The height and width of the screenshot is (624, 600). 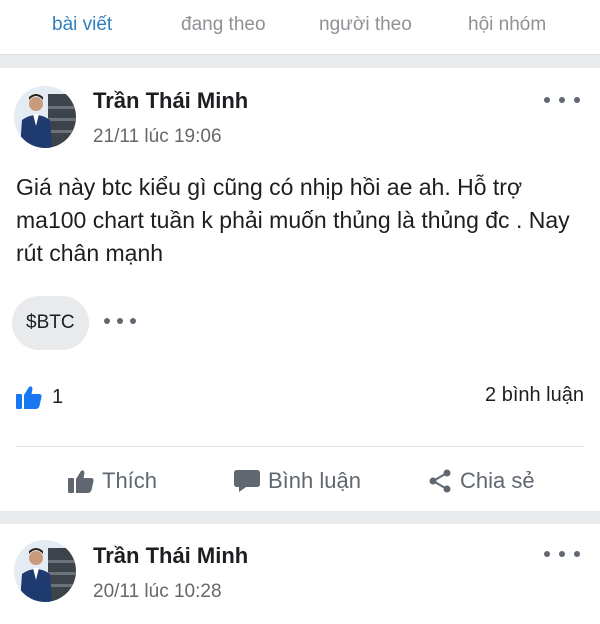 I want to click on share-button: Chia sẻ, so click(x=481, y=481).